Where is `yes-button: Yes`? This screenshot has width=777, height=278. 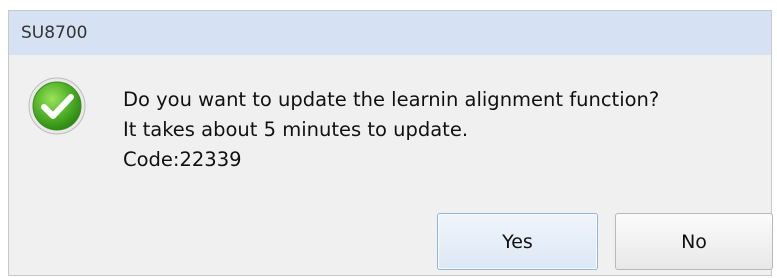 yes-button: Yes is located at coordinates (517, 241).